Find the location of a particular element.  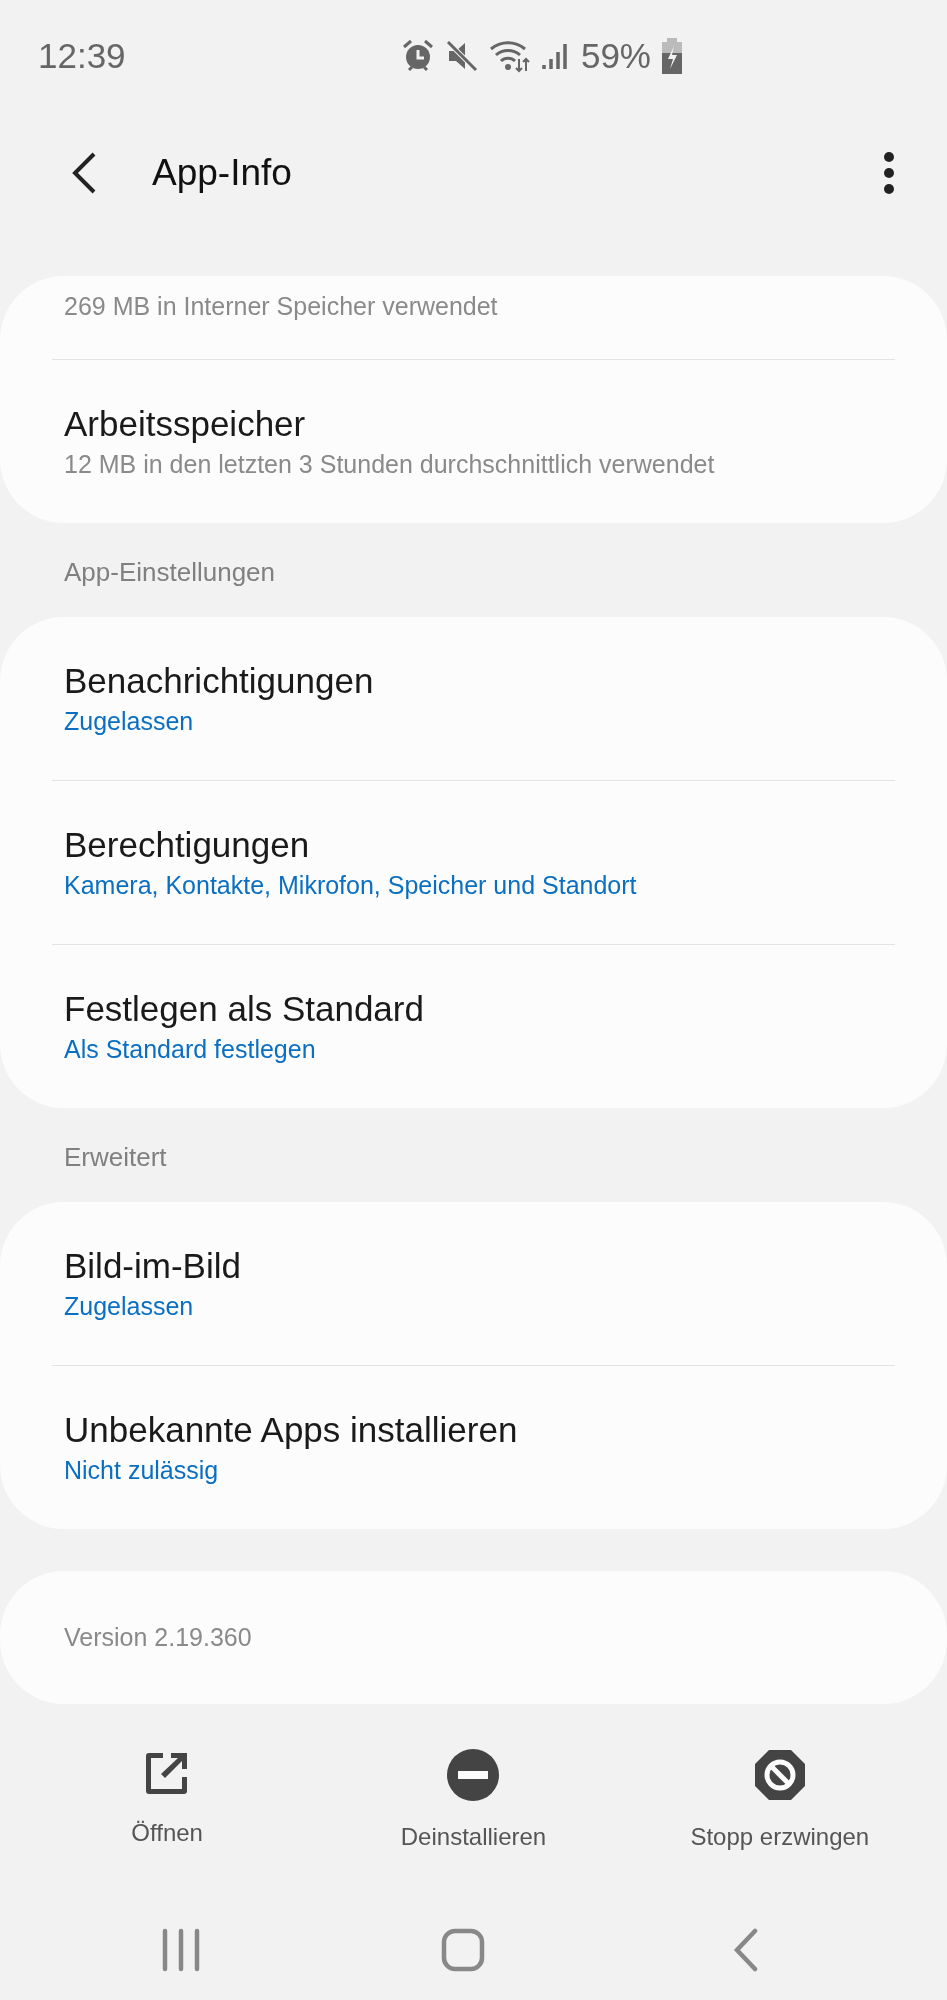

stop-sign-icon is located at coordinates (779, 1775).